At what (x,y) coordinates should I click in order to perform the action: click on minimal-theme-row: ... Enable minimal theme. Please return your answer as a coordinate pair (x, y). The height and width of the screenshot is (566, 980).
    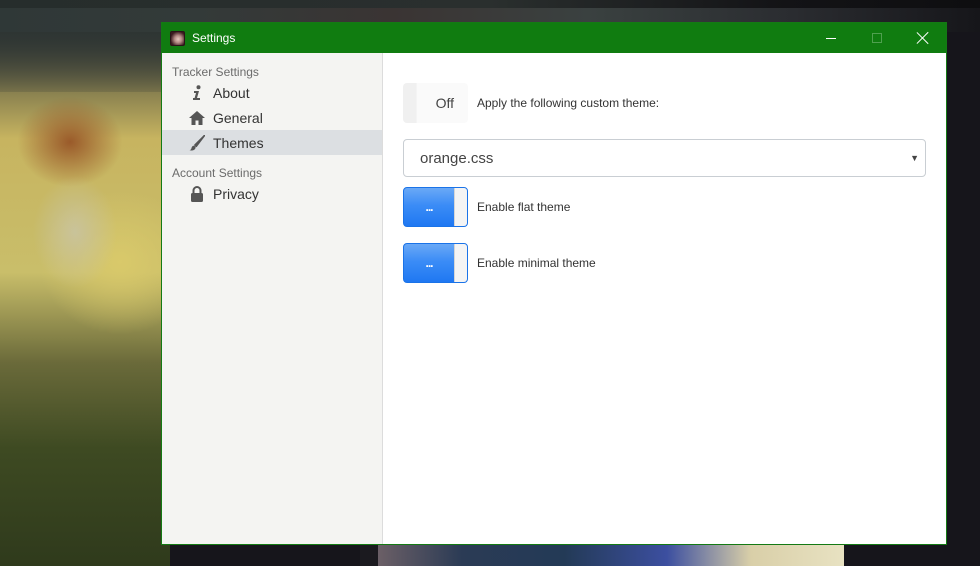
    Looking at the image, I should click on (499, 263).